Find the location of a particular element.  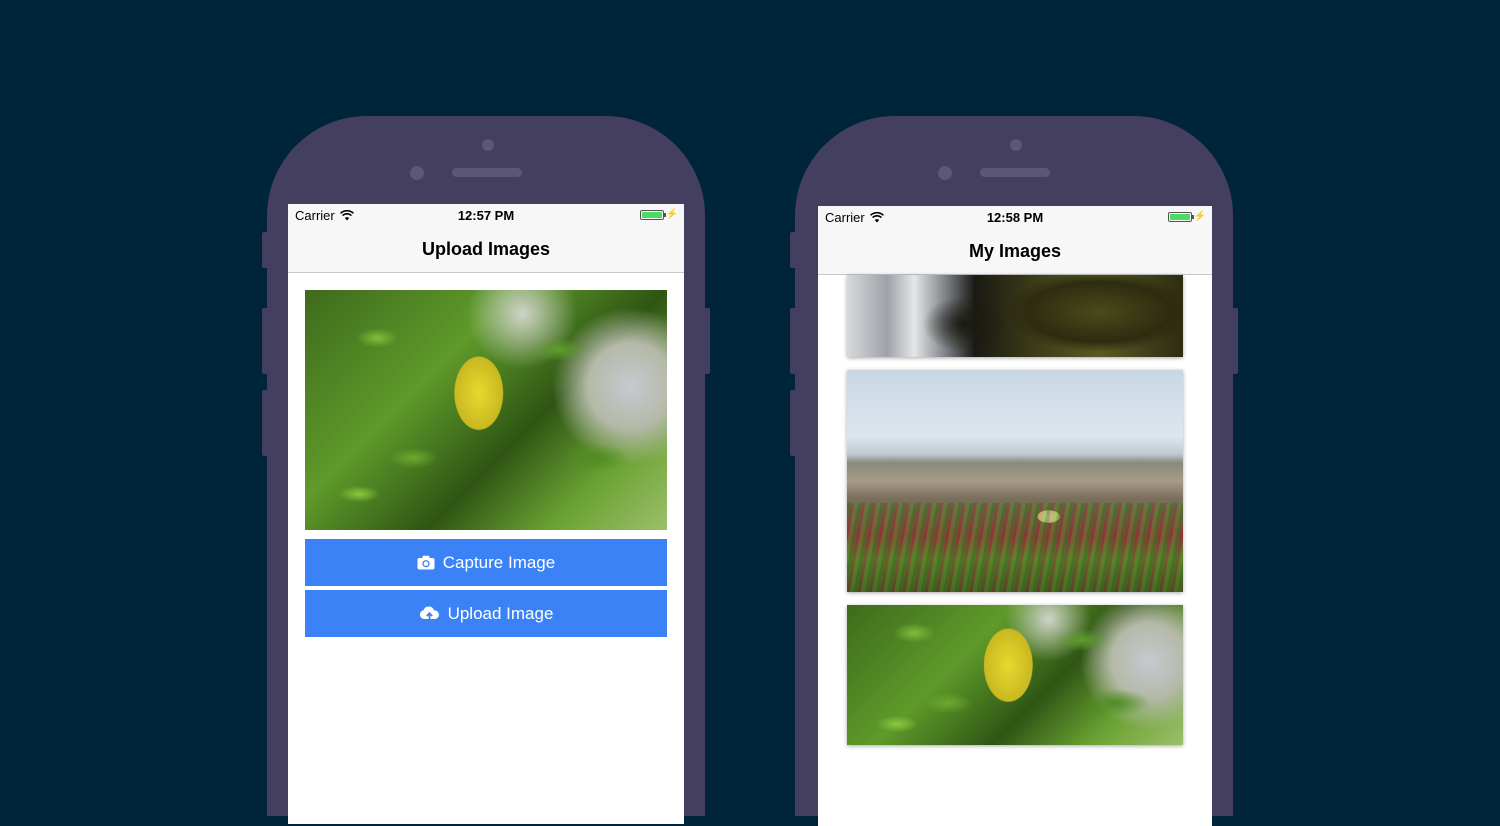

image-list is located at coordinates (1015, 510).